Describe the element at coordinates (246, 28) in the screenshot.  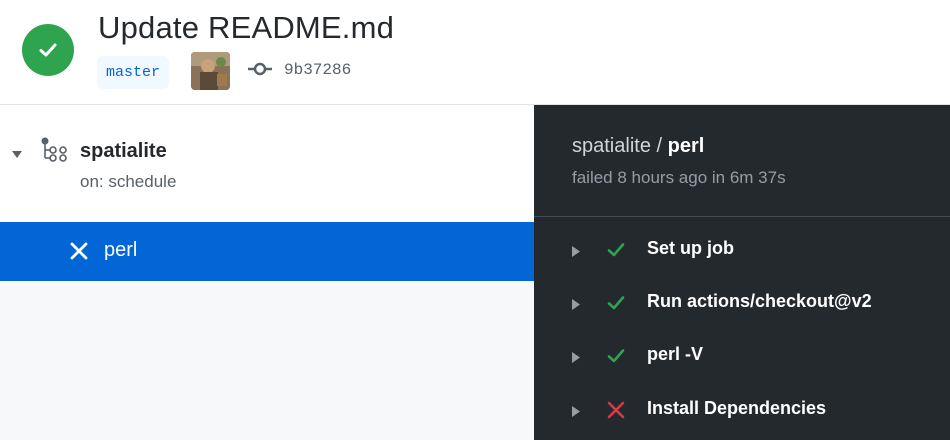
I see `commit-title: Update README.md` at that location.